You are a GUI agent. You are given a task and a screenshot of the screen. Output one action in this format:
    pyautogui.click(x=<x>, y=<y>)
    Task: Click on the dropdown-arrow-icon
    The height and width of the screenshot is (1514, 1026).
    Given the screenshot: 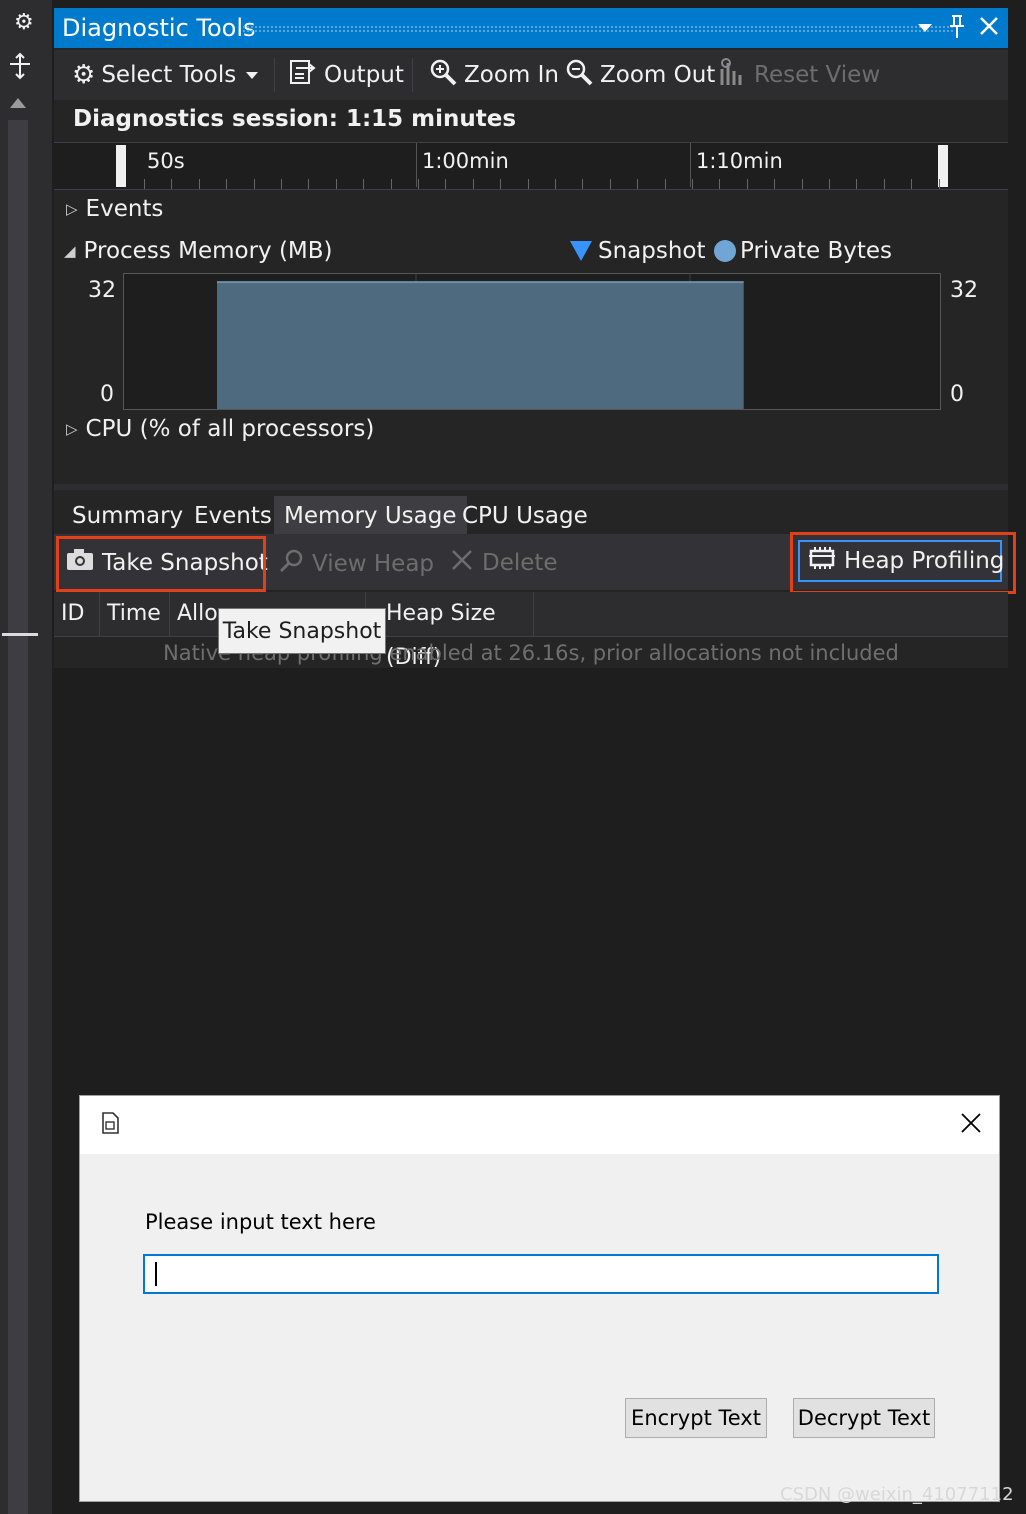 What is the action you would take?
    pyautogui.click(x=925, y=28)
    